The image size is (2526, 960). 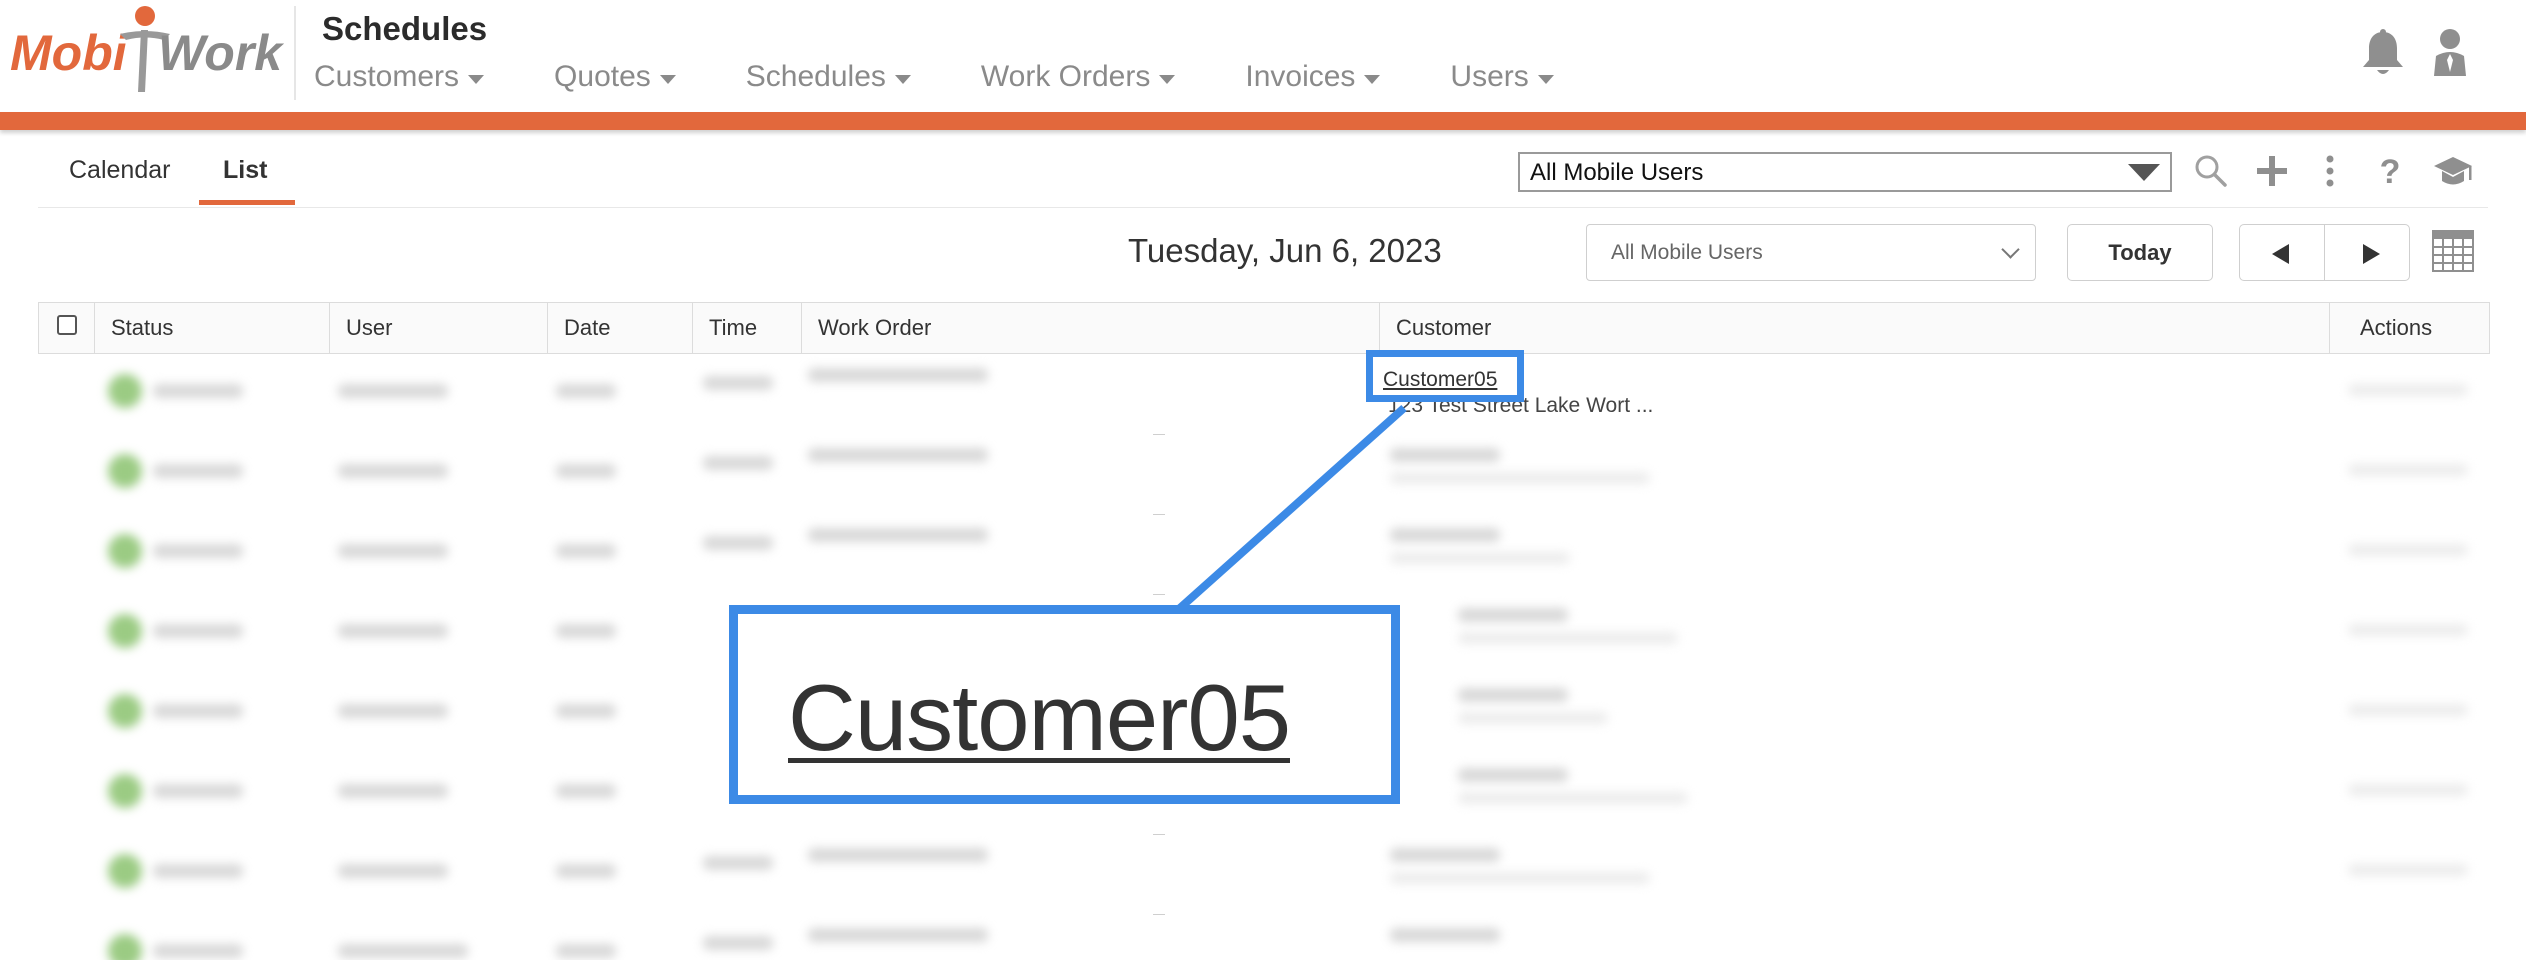 I want to click on current-date: Tuesday, Jun 6, 2023, so click(x=1285, y=250).